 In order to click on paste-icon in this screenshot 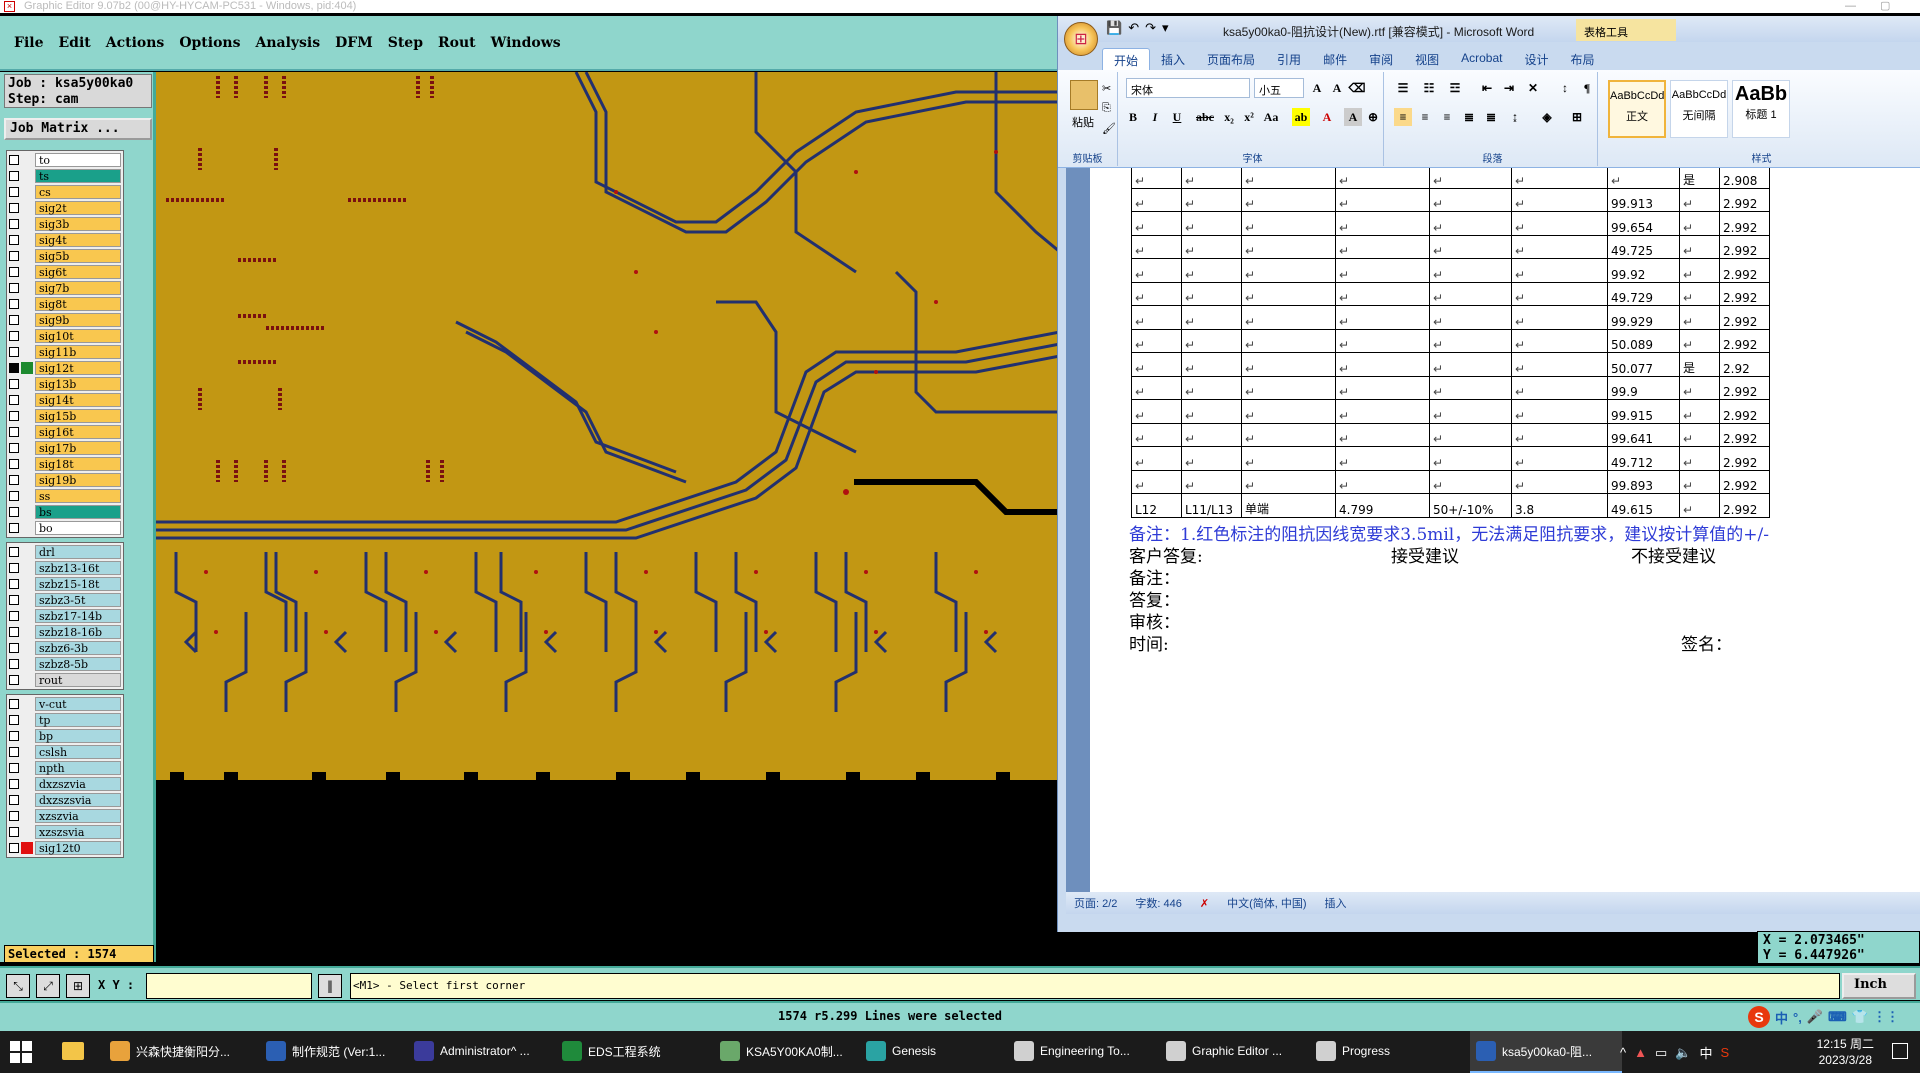, I will do `click(1084, 95)`.